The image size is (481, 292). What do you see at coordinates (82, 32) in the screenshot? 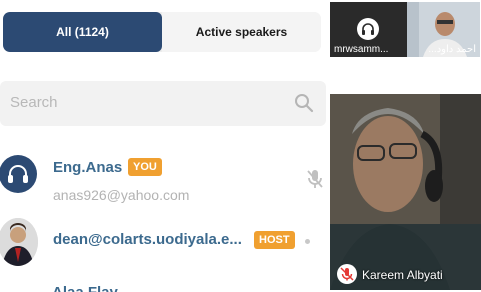
I see `tab-all: All (1124)` at bounding box center [82, 32].